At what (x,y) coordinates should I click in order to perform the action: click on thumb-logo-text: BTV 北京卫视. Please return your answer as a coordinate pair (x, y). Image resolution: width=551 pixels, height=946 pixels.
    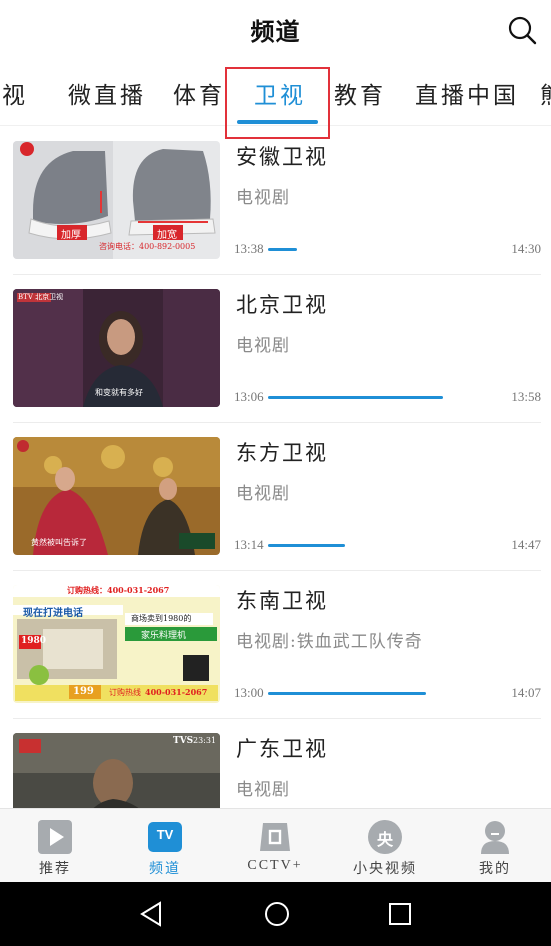
    Looking at the image, I should click on (41, 297).